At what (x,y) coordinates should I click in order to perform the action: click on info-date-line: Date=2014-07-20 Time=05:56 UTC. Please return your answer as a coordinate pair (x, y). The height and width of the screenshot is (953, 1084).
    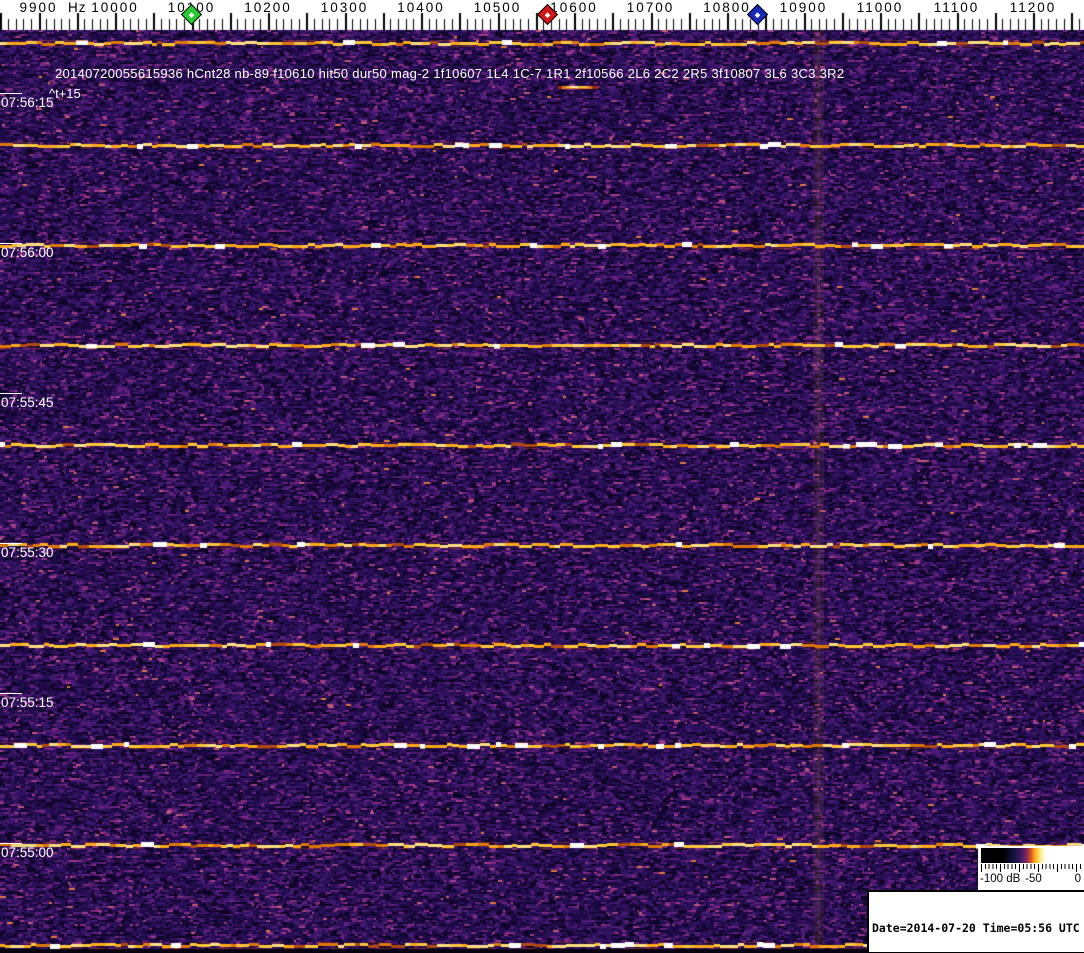
    Looking at the image, I should click on (976, 928).